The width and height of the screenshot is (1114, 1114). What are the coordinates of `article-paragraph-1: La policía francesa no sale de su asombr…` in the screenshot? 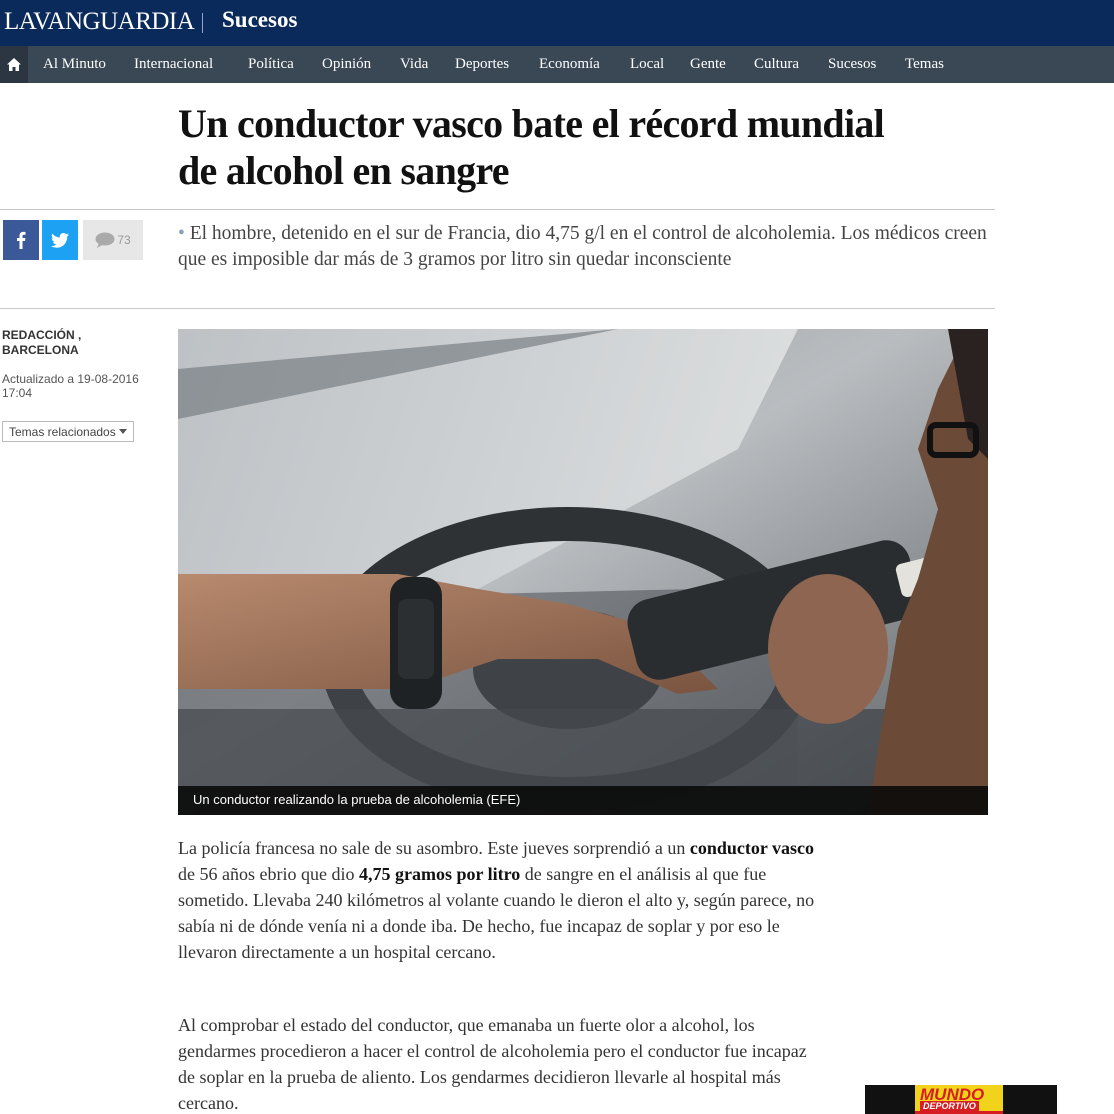 It's located at (498, 900).